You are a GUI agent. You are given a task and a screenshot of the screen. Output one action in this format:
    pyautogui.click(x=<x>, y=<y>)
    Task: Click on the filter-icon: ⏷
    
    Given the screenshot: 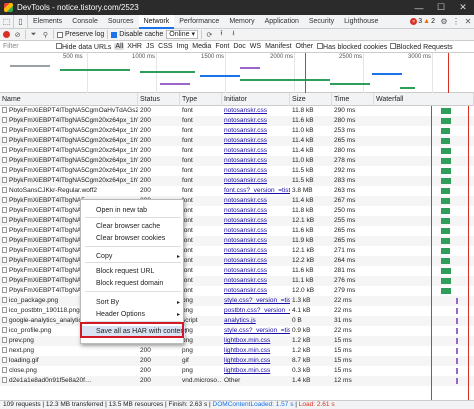 What is the action you would take?
    pyautogui.click(x=33, y=35)
    